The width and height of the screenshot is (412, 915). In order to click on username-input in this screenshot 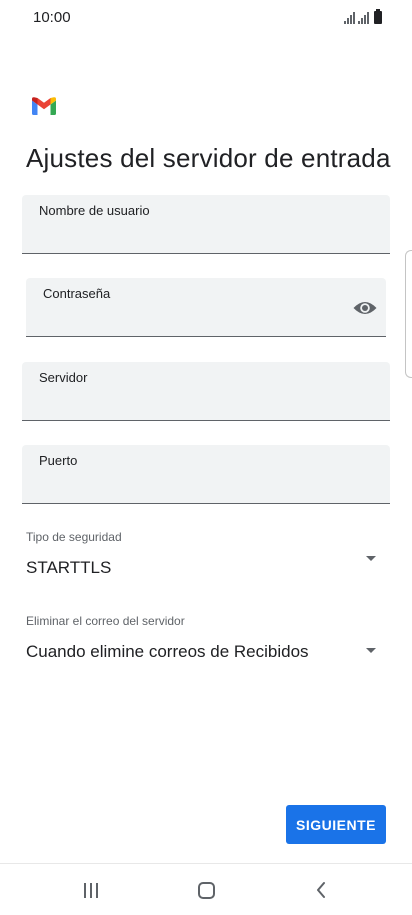, I will do `click(189, 236)`.